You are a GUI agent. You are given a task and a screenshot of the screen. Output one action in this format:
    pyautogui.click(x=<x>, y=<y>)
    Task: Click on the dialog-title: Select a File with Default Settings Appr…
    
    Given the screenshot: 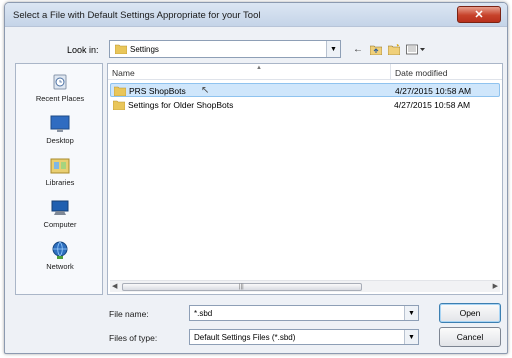 What is the action you would take?
    pyautogui.click(x=137, y=15)
    